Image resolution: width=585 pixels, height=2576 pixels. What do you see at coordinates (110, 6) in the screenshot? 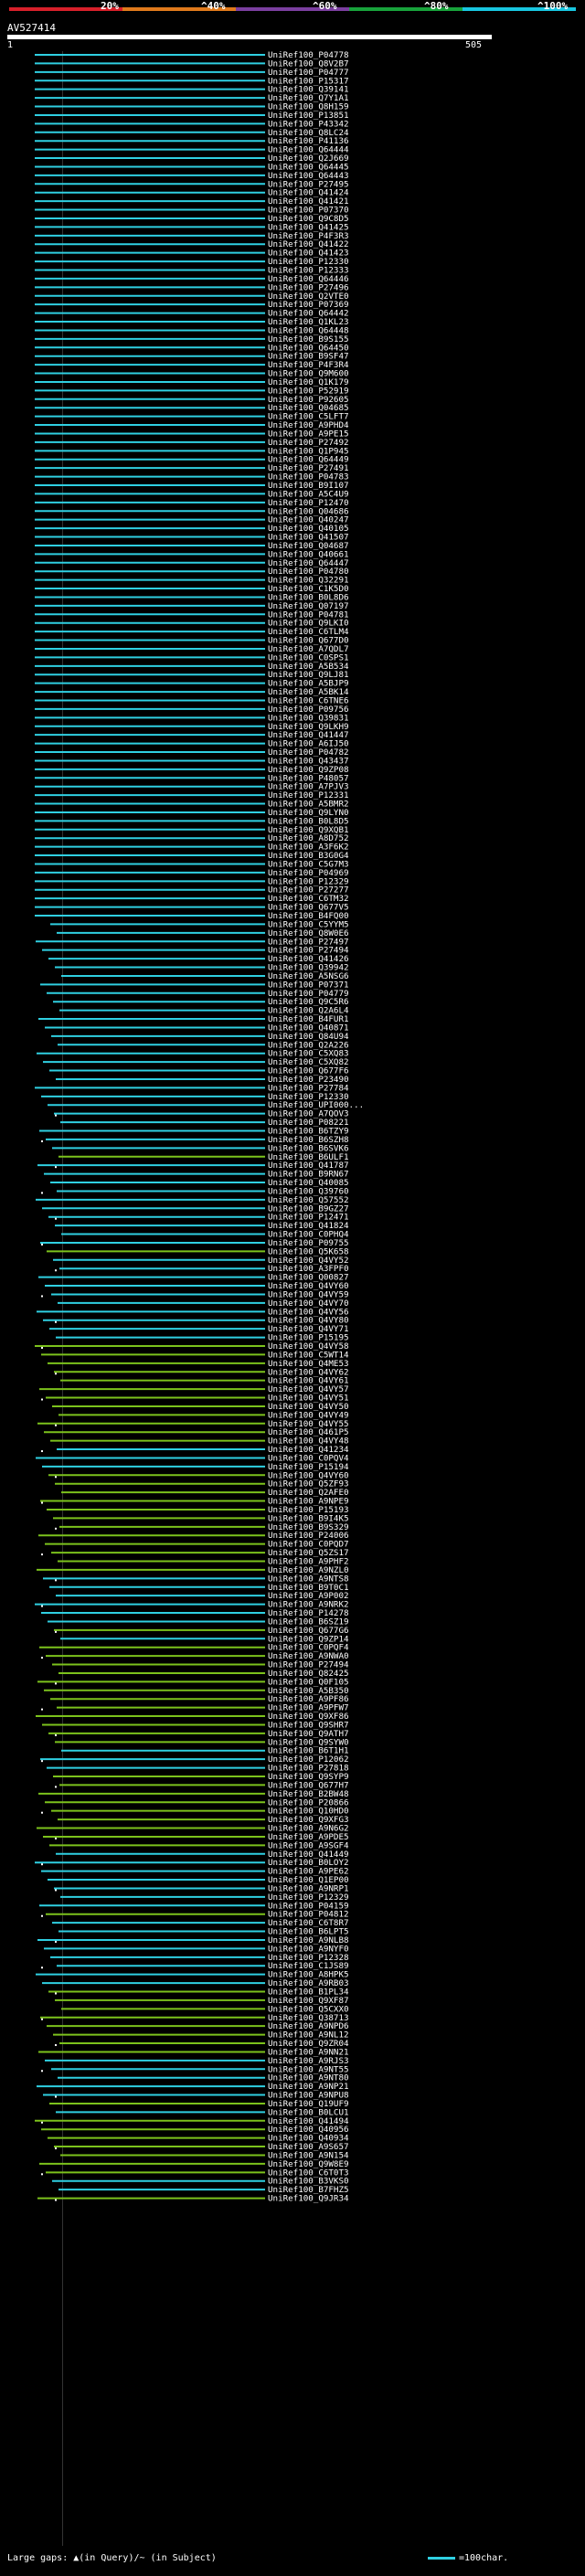
I see `legend-label-20: 20%` at bounding box center [110, 6].